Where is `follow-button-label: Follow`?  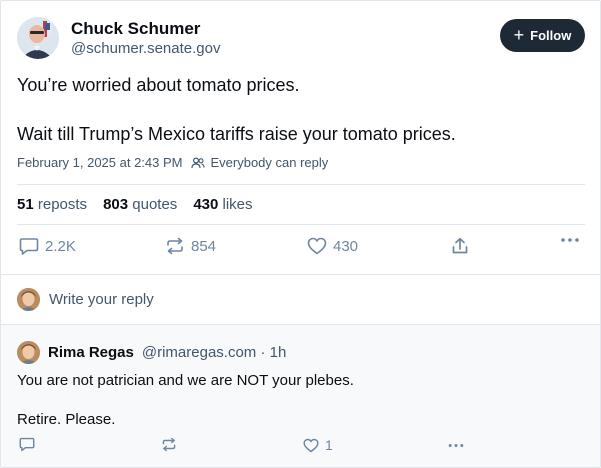
follow-button-label: Follow is located at coordinates (551, 35).